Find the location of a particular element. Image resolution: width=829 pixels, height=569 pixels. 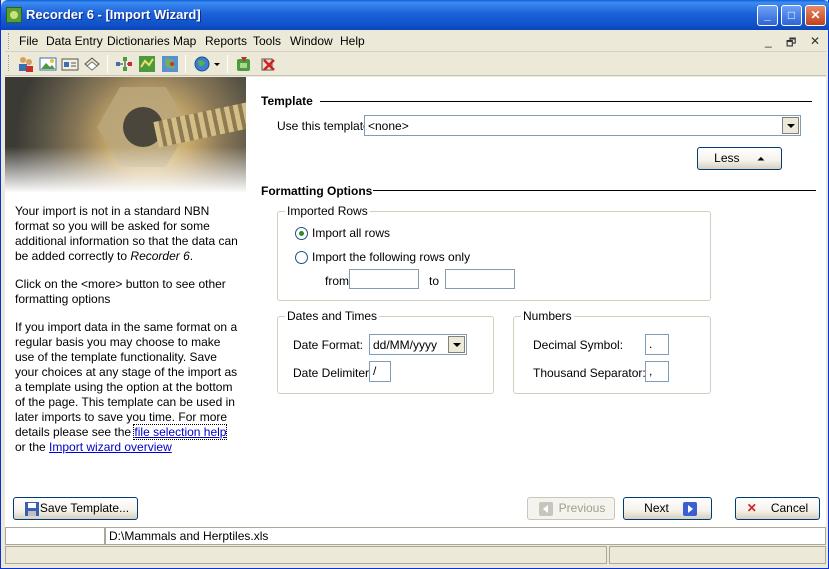

dropdown-arrow-icon is located at coordinates (217, 64).